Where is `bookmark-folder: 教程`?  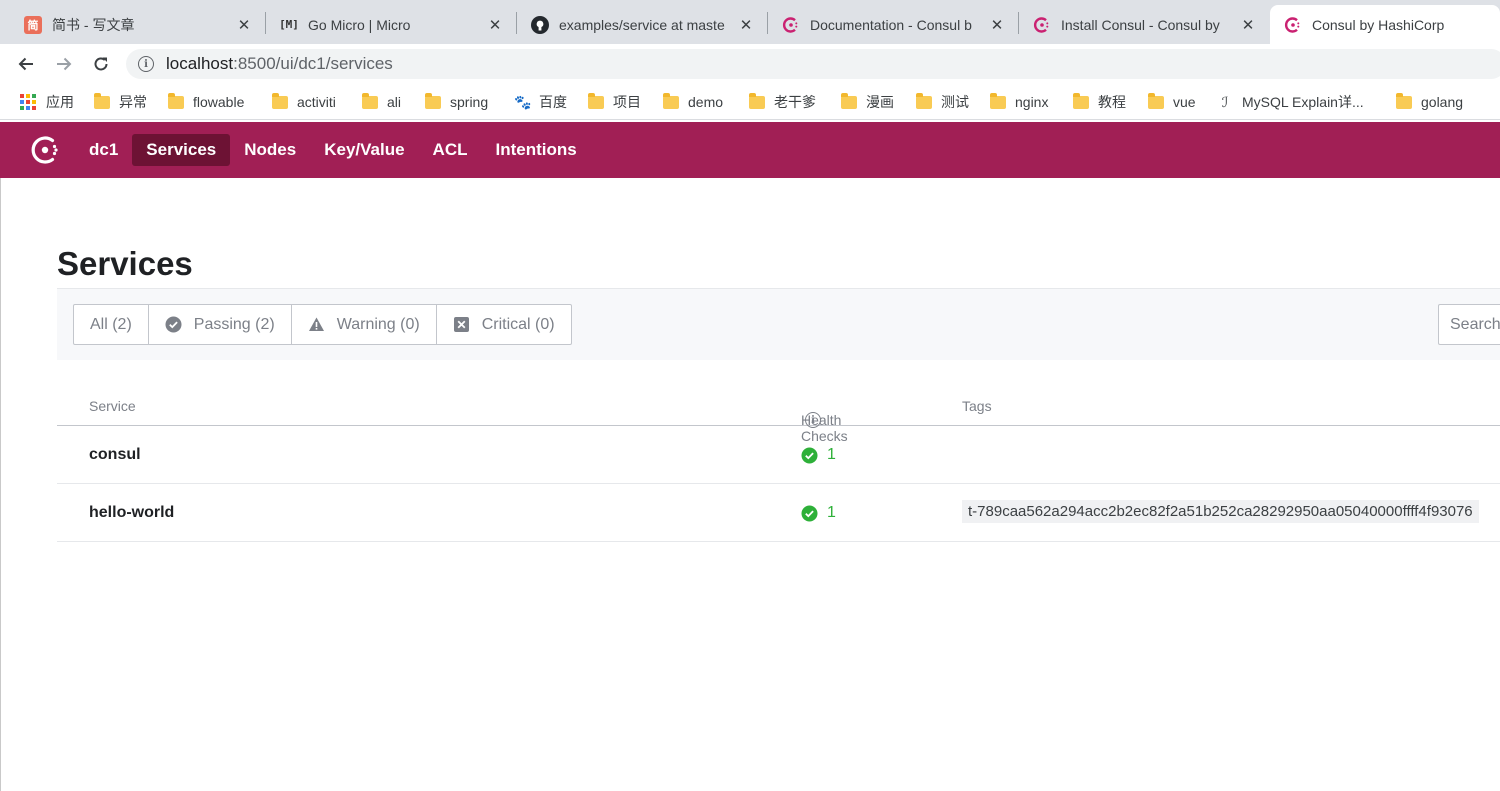 bookmark-folder: 教程 is located at coordinates (1099, 102).